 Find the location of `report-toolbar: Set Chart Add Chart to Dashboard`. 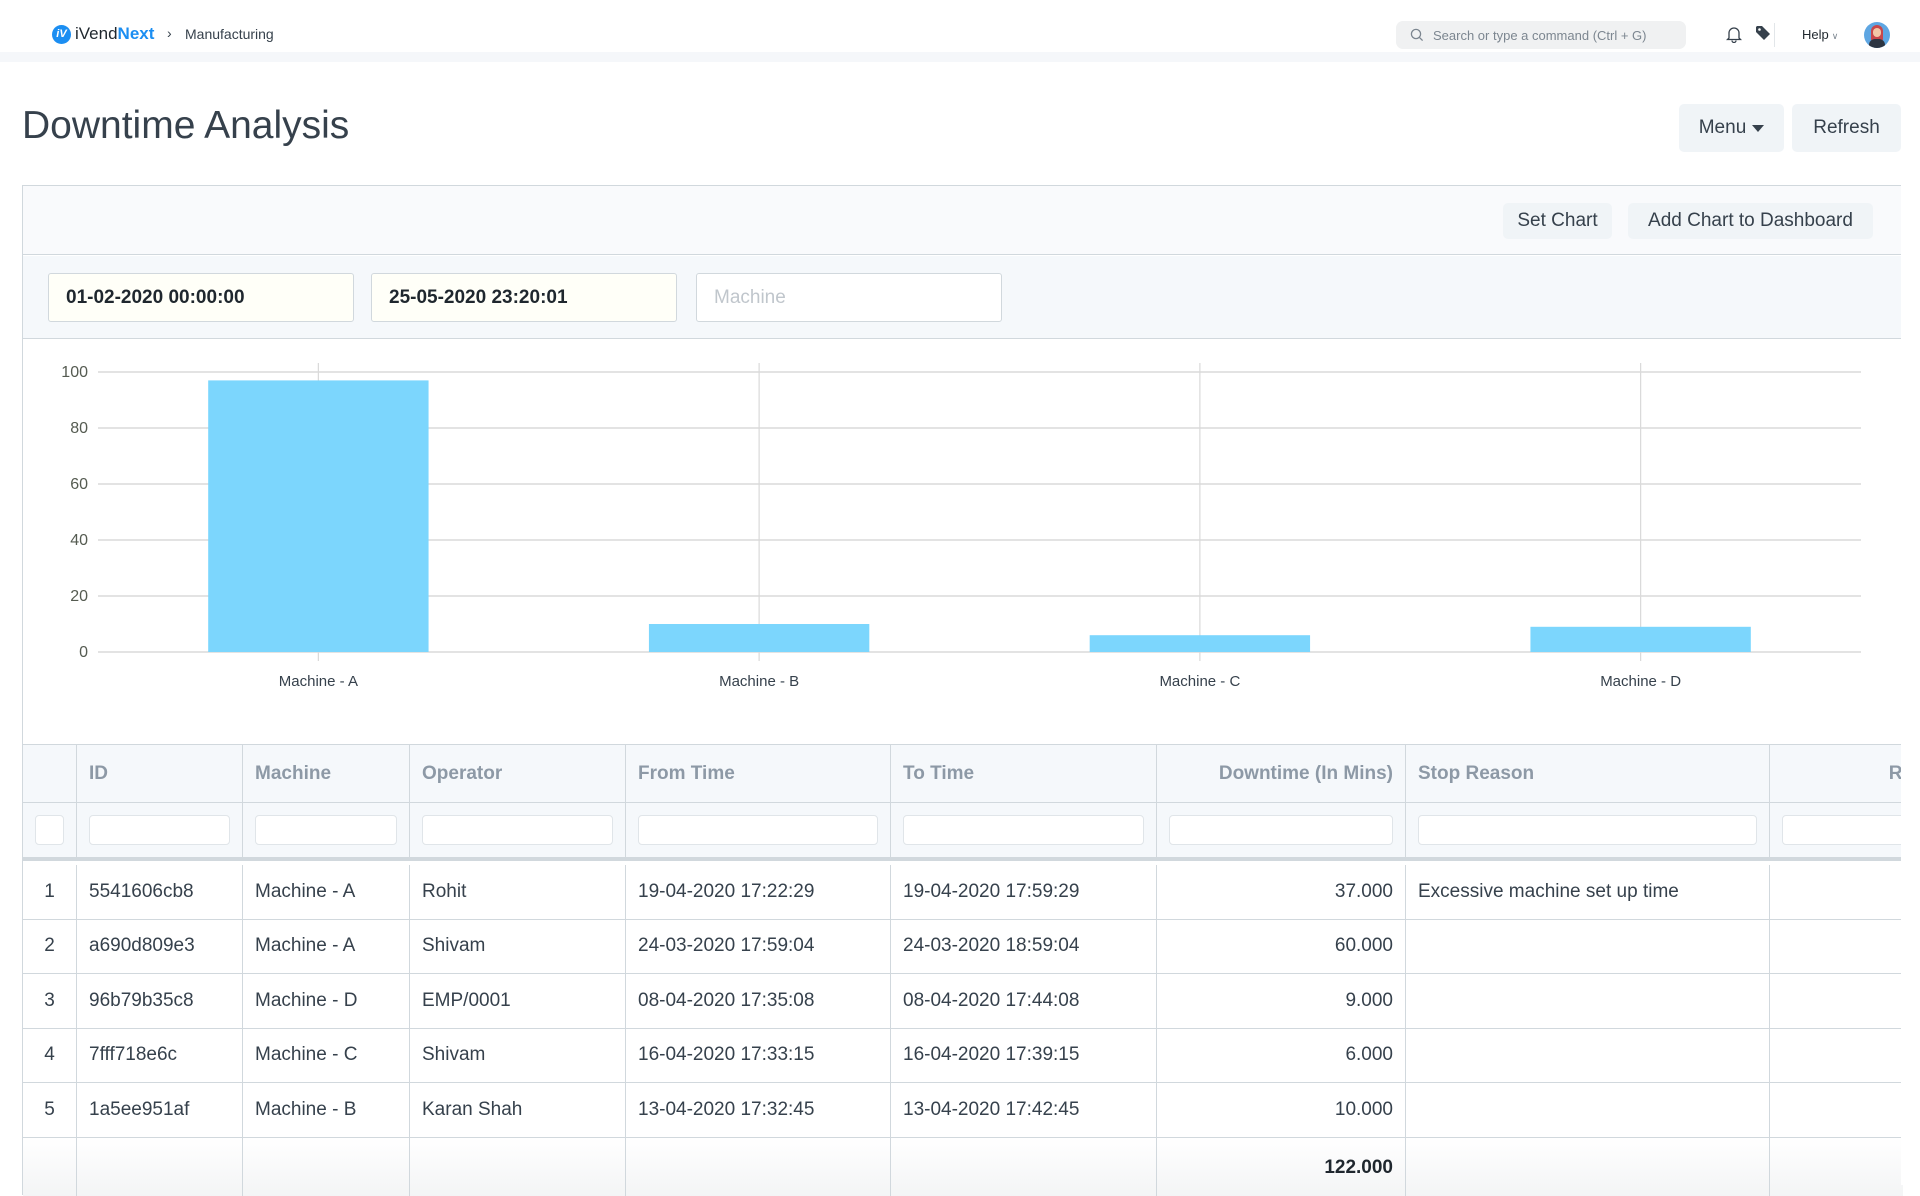

report-toolbar: Set Chart Add Chart to Dashboard is located at coordinates (962, 220).